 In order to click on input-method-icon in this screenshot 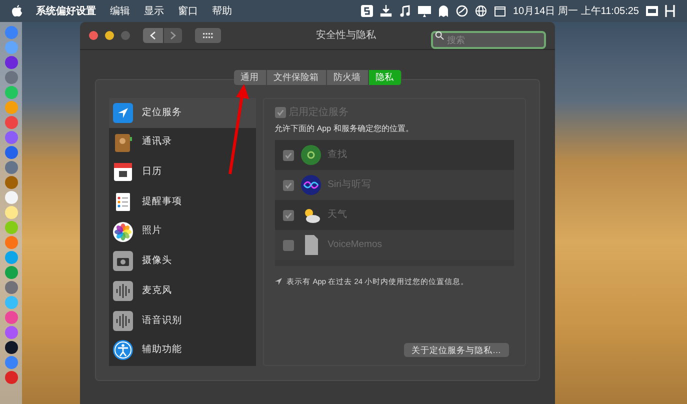, I will do `click(367, 11)`.